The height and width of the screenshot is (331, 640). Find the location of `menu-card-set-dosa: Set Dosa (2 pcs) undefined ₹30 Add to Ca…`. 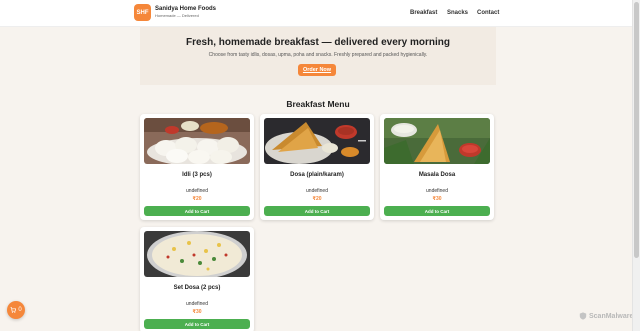

menu-card-set-dosa: Set Dosa (2 pcs) undefined ₹30 Add to Ca… is located at coordinates (197, 279).